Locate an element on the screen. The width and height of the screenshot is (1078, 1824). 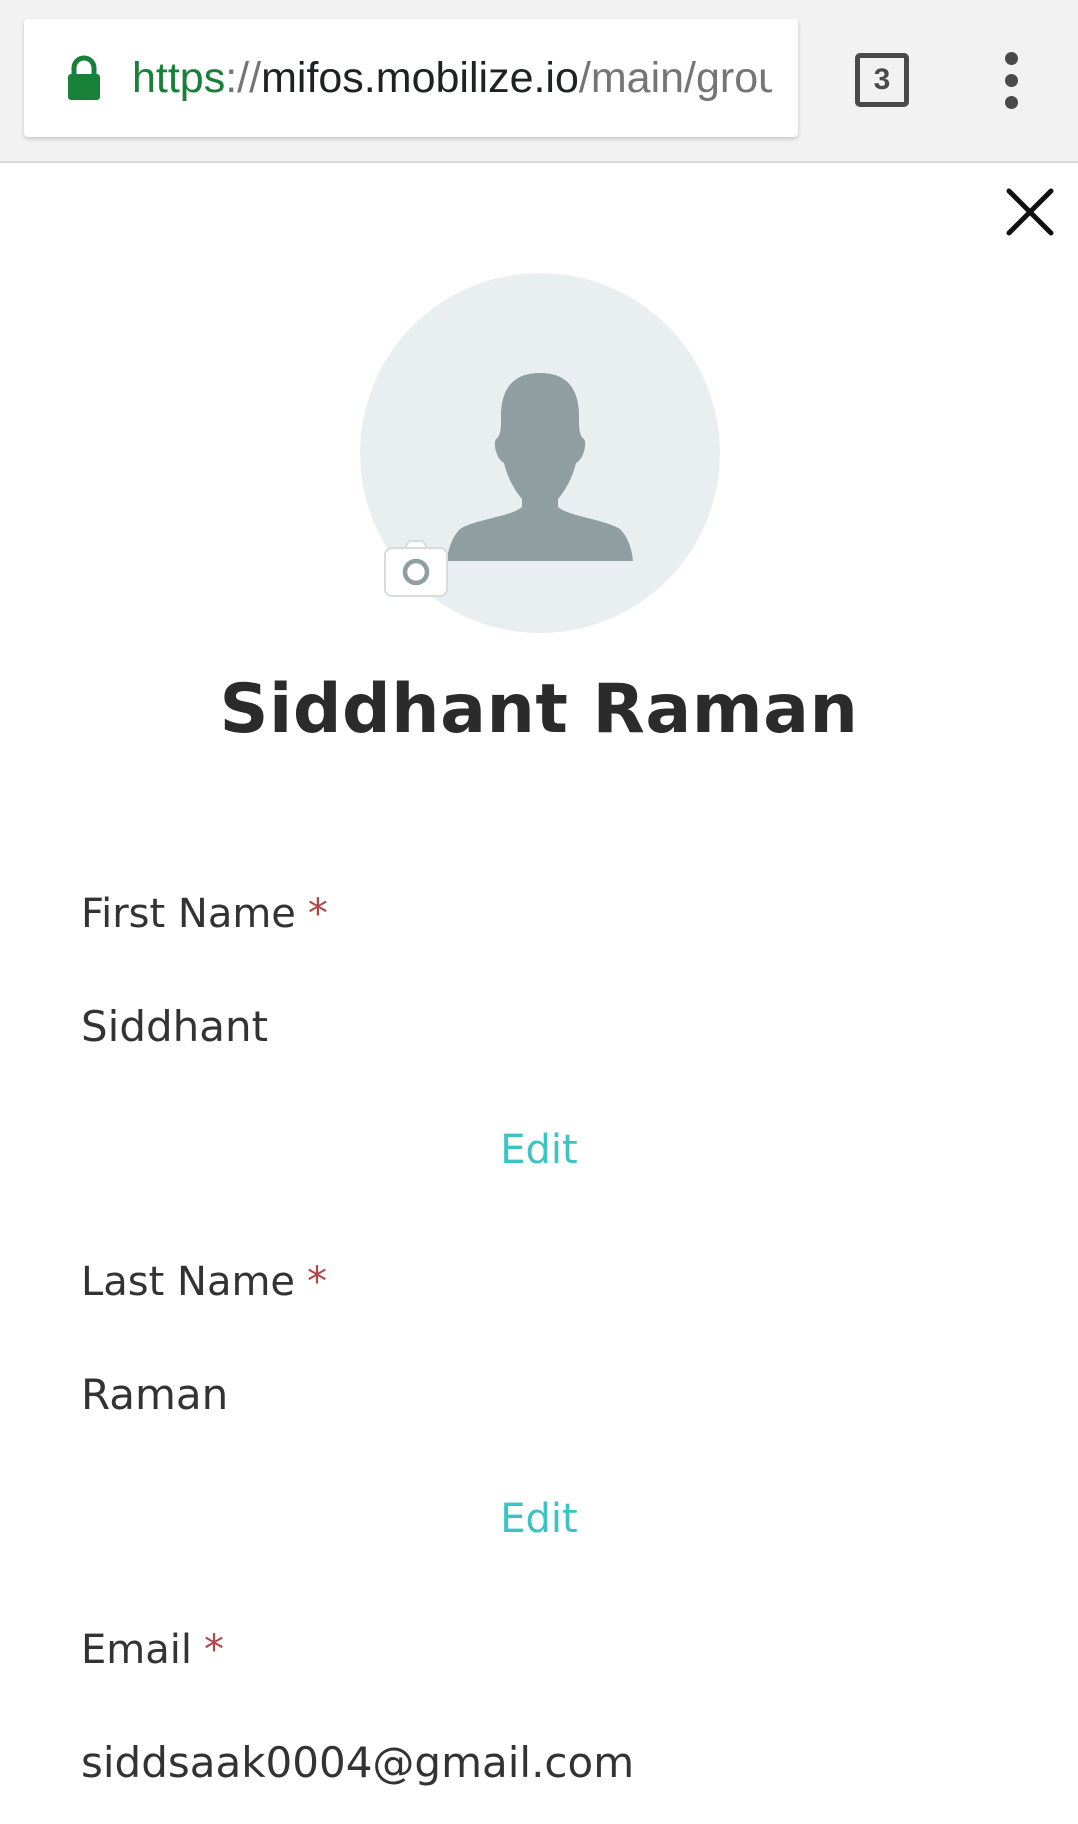
last-name-value: Raman is located at coordinates (155, 1394).